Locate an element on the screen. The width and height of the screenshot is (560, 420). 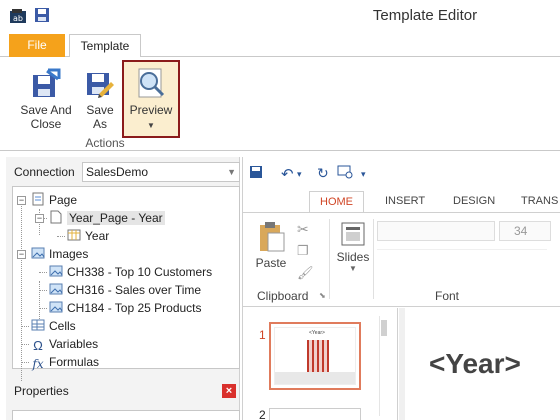
window-title: Template Editor is located at coordinates (425, 15).